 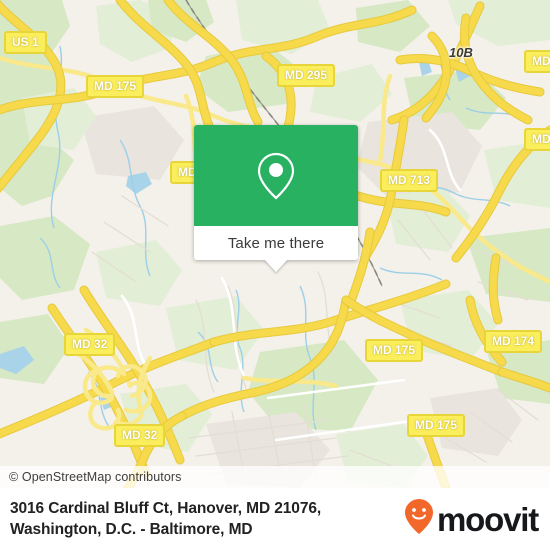 I want to click on popup-header, so click(x=276, y=175).